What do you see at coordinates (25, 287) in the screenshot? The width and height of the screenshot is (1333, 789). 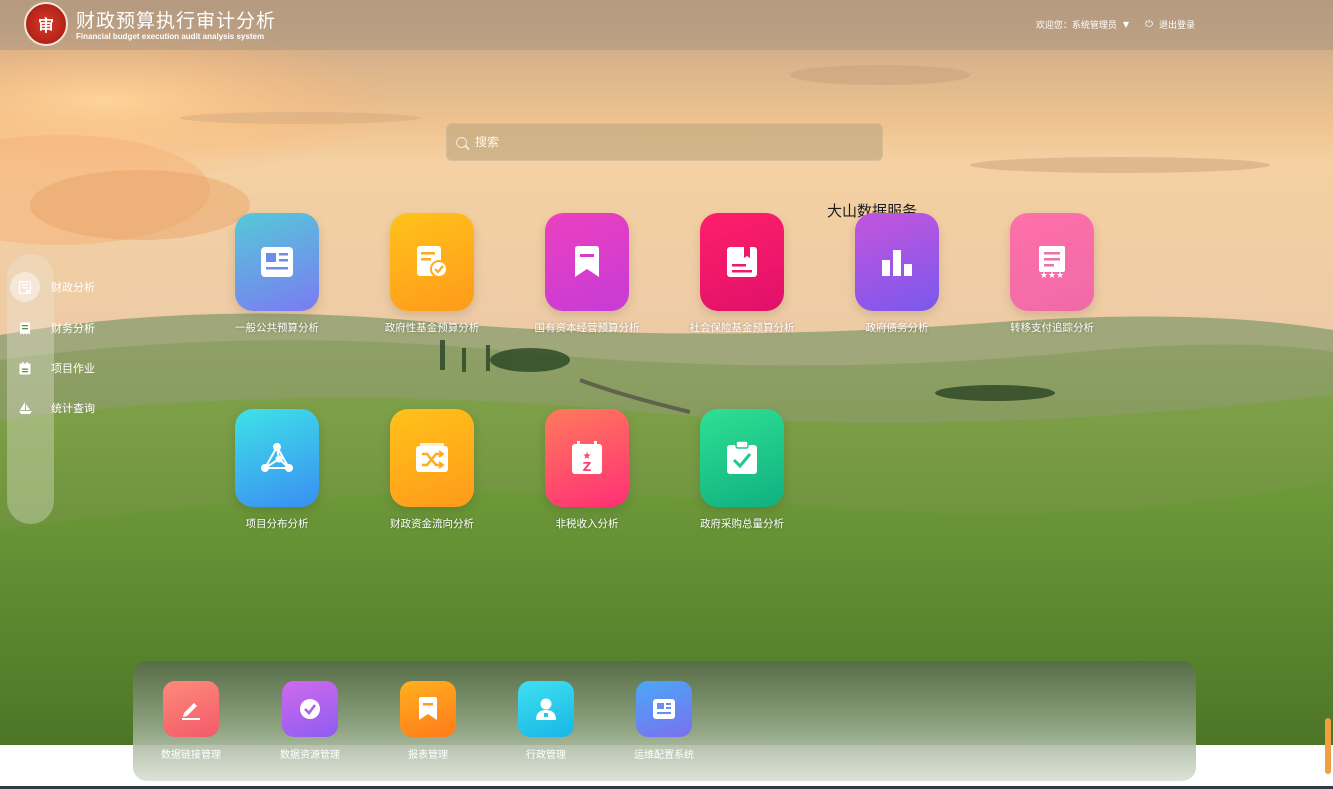 I see `ledger-icon` at bounding box center [25, 287].